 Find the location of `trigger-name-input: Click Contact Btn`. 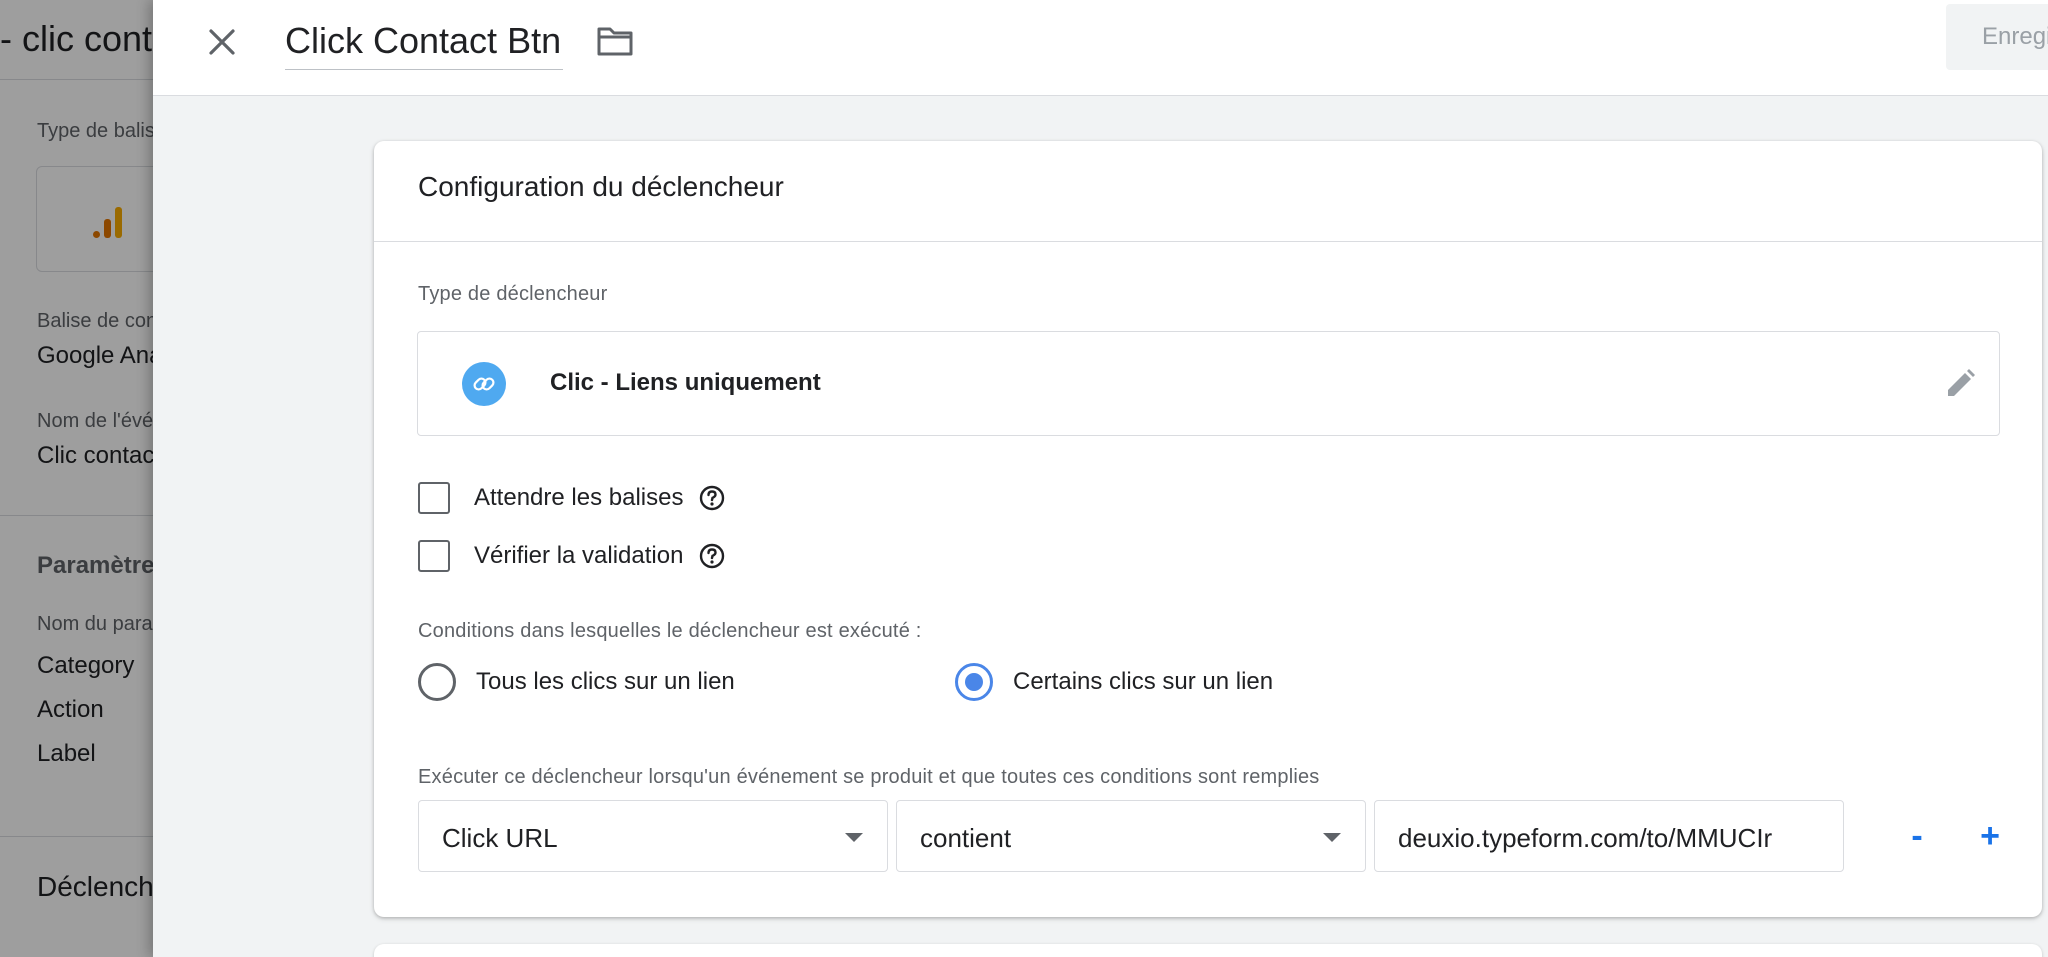

trigger-name-input: Click Contact Btn is located at coordinates (423, 40).